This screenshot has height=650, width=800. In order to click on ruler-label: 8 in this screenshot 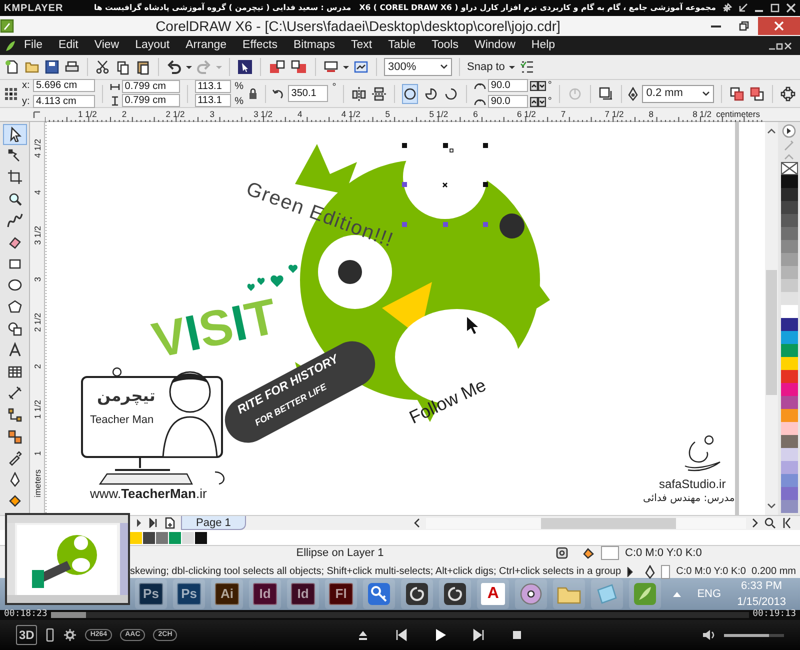, I will do `click(651, 114)`.